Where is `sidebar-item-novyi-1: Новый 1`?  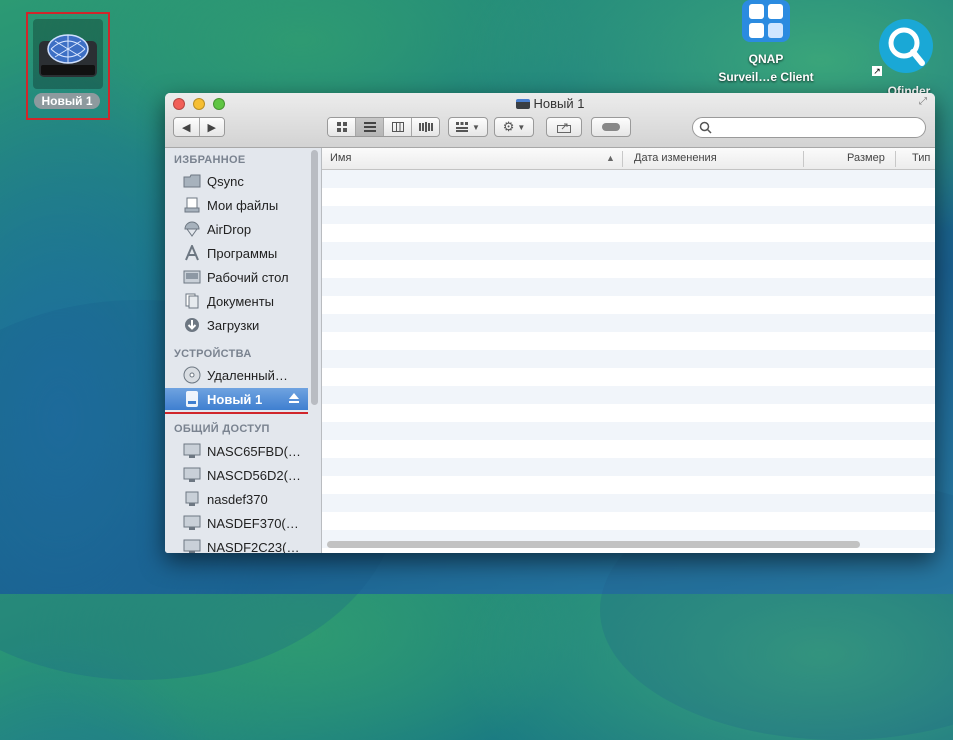
sidebar-item-novyi-1: Новый 1 is located at coordinates (236, 399).